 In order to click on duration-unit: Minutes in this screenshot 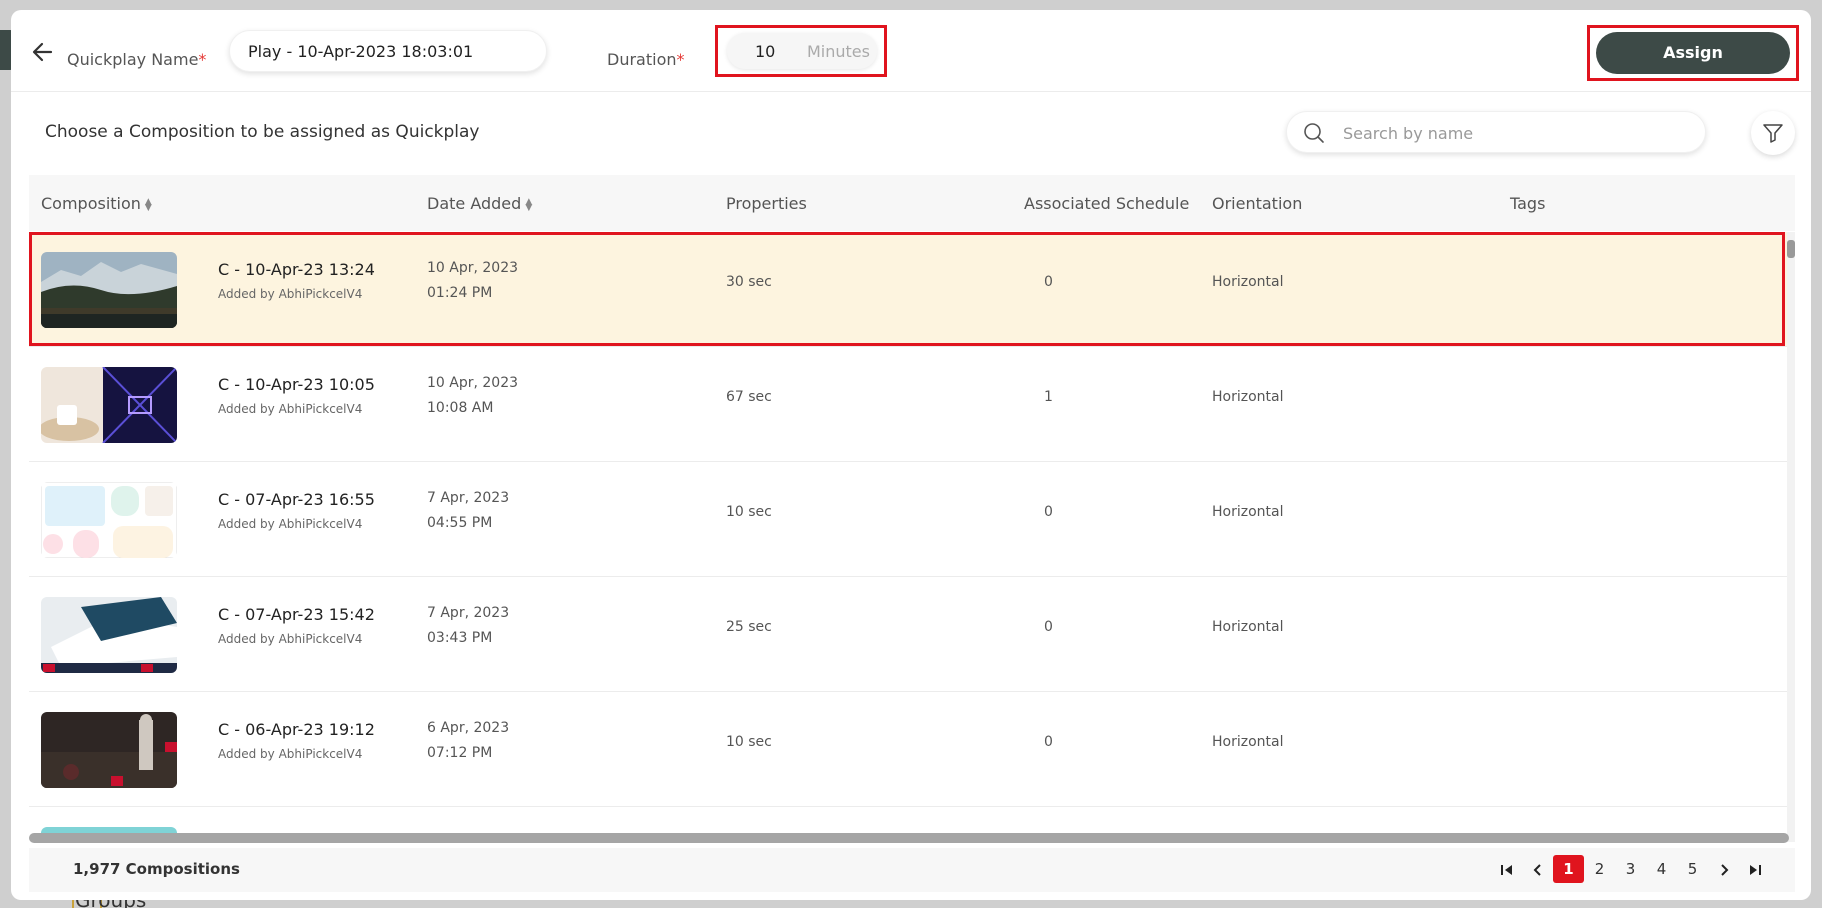, I will do `click(838, 51)`.